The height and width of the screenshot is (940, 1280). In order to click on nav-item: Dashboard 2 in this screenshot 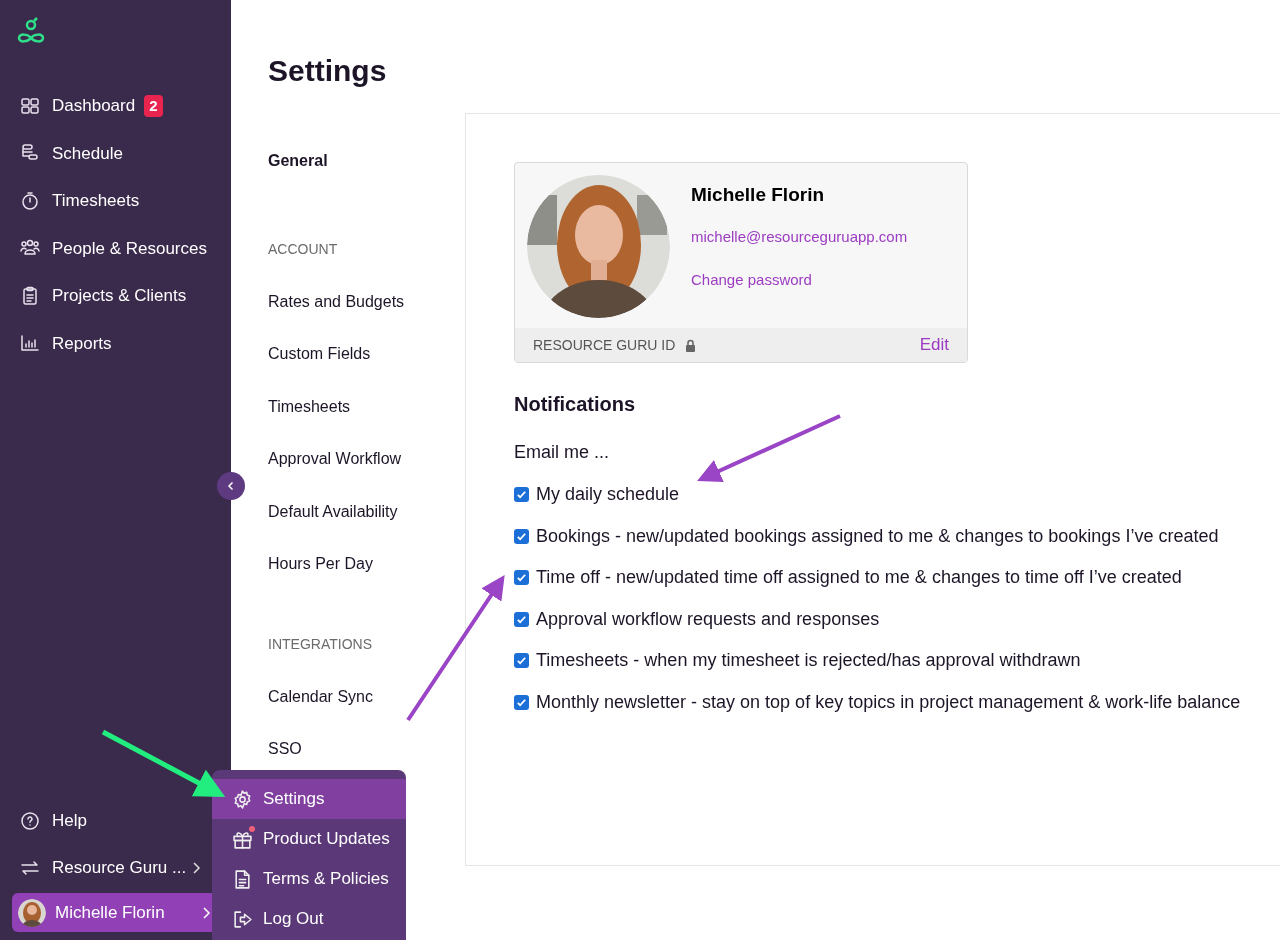, I will do `click(115, 106)`.